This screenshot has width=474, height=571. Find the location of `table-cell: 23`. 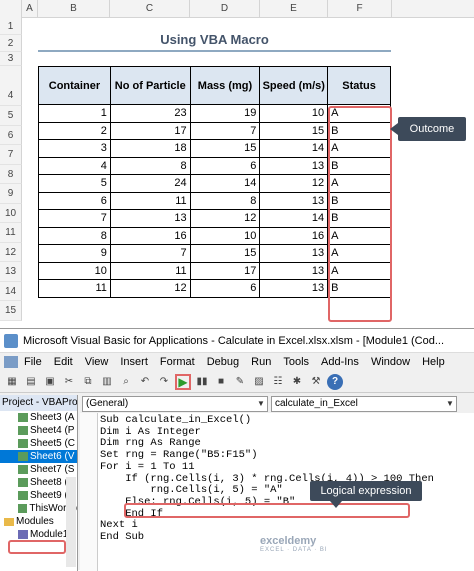

table-cell: 23 is located at coordinates (150, 113).